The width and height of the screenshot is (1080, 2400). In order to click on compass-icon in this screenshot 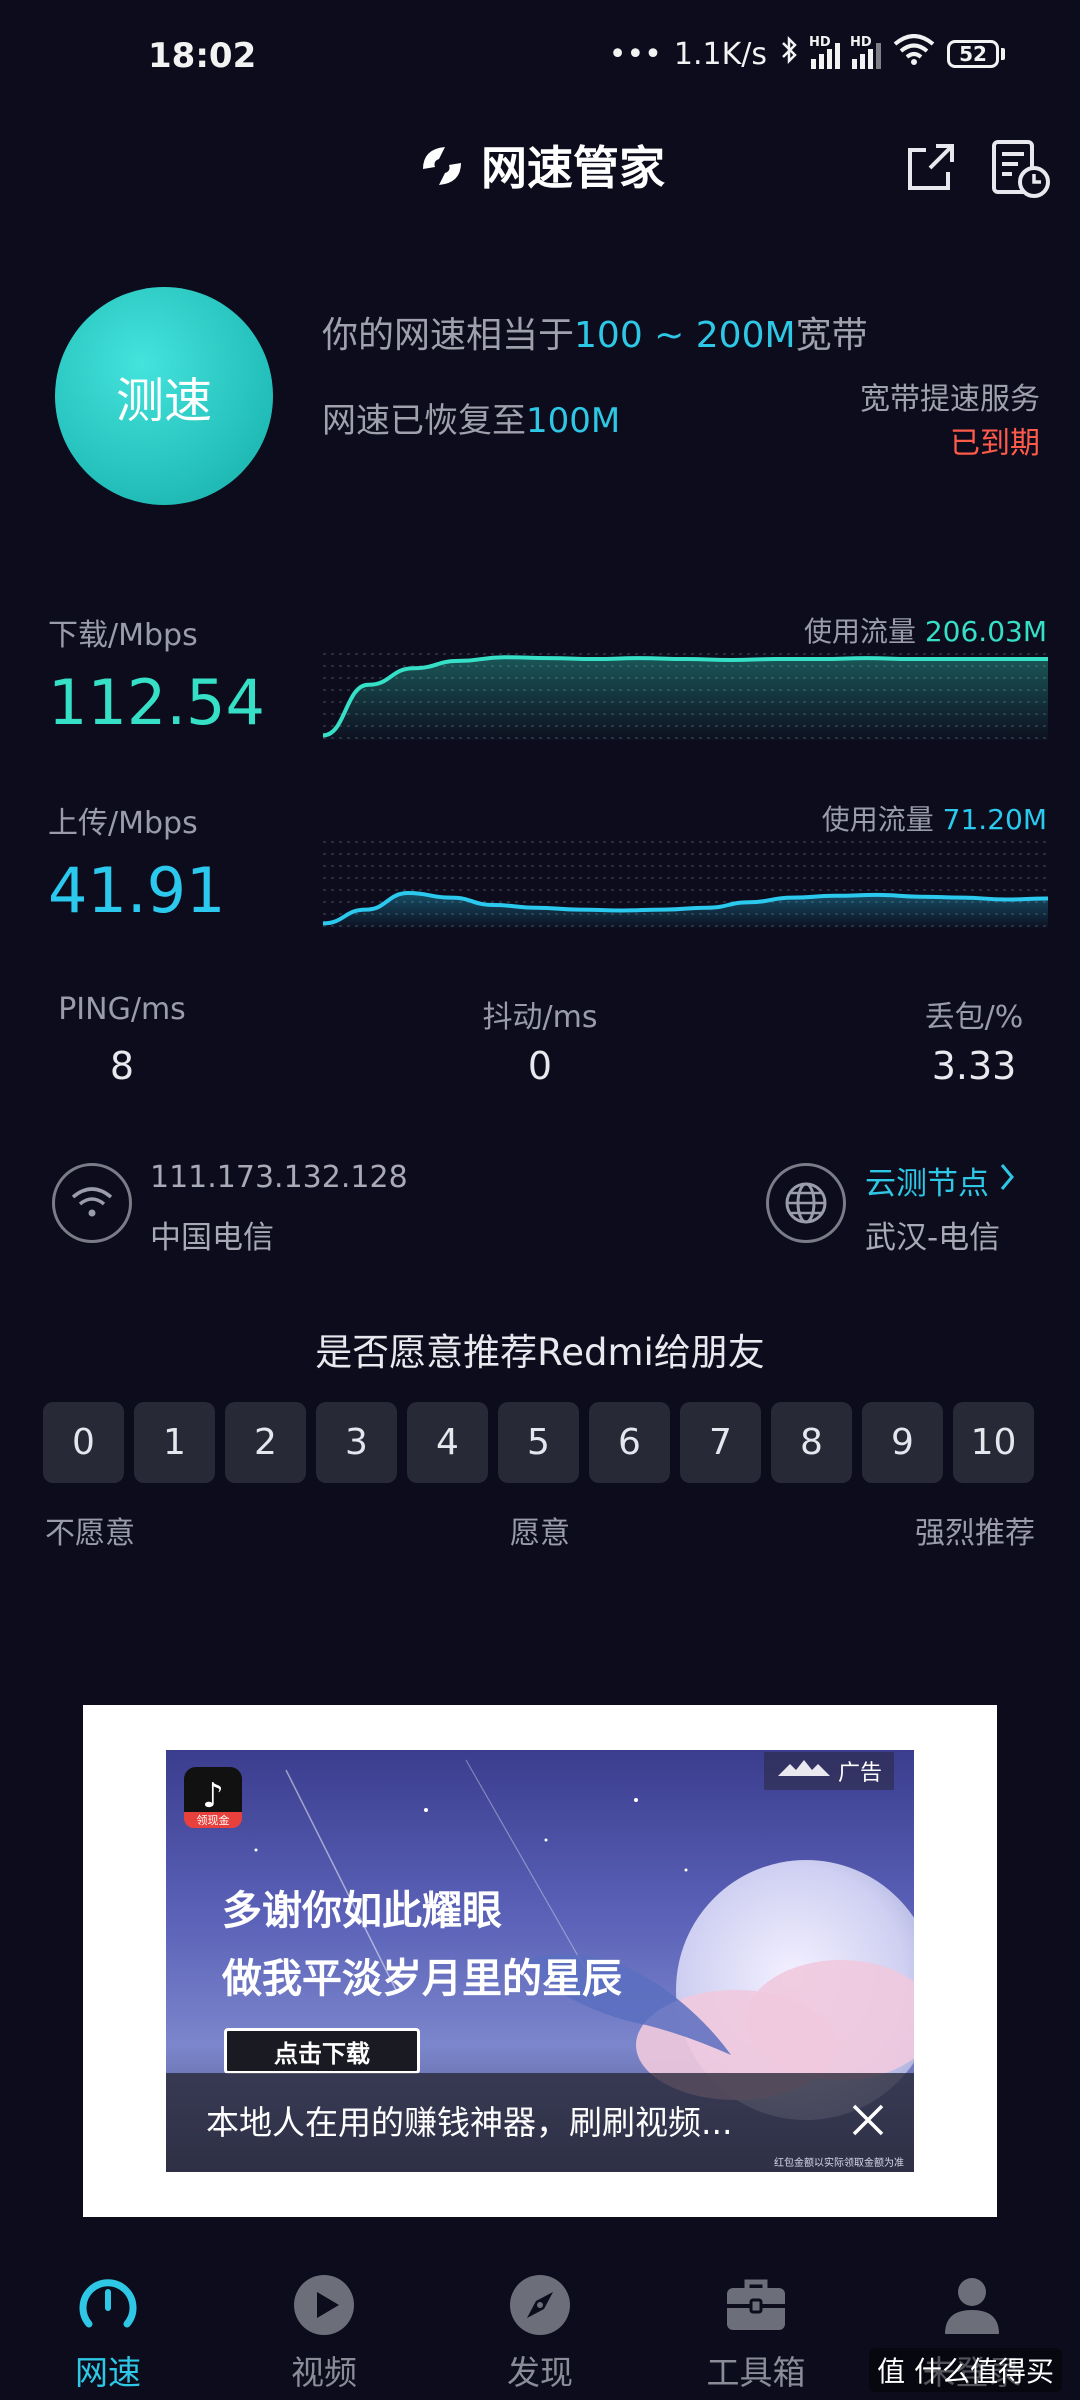, I will do `click(540, 2305)`.